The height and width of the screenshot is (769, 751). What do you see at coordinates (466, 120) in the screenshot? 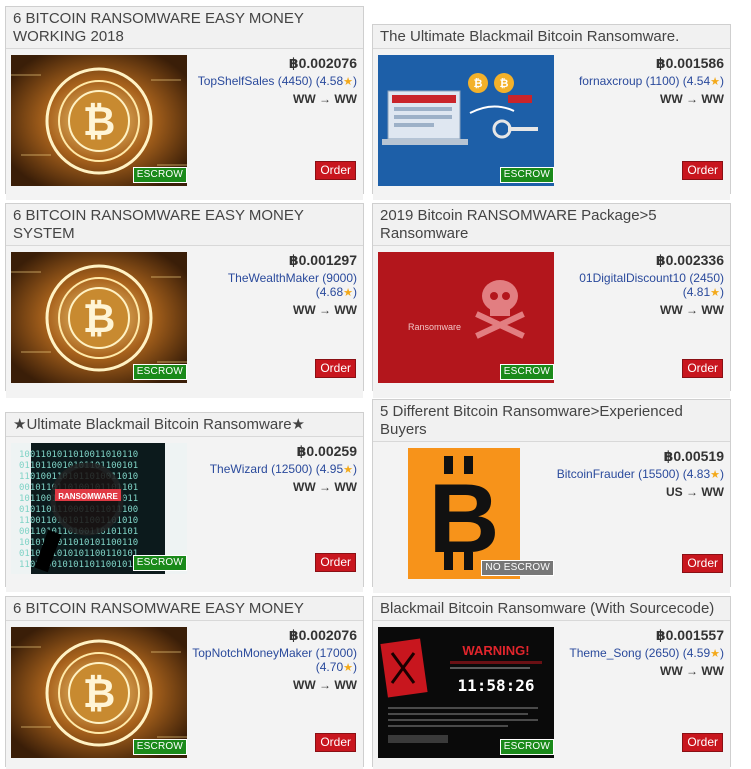
I see `listing-image-laptop-ransomware: ₿ ₿ ESCROW` at bounding box center [466, 120].